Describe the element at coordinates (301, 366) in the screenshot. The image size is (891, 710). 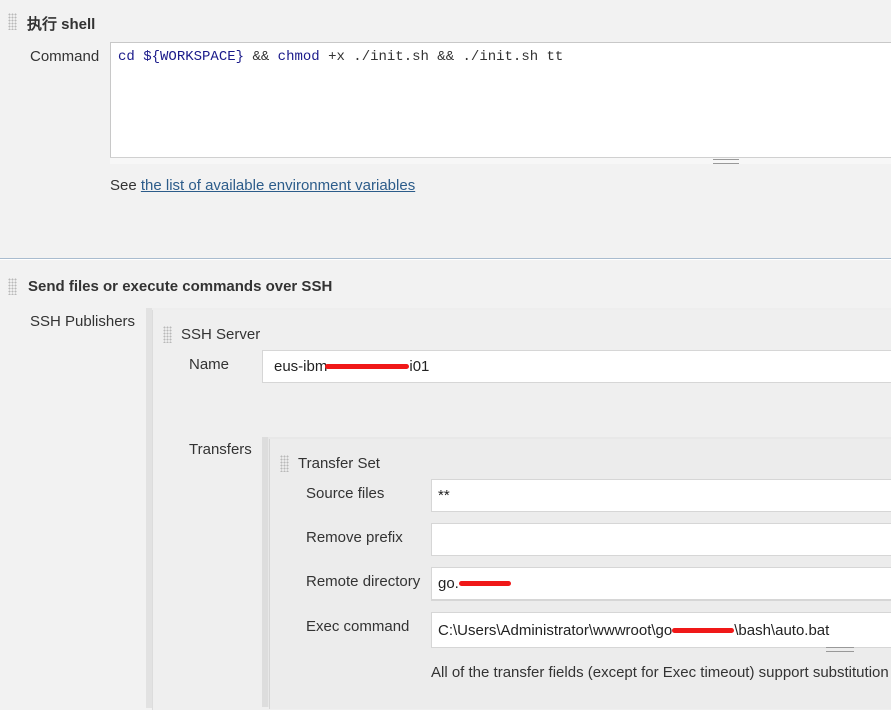
I see `name-value-prefix: eus-ibm` at that location.